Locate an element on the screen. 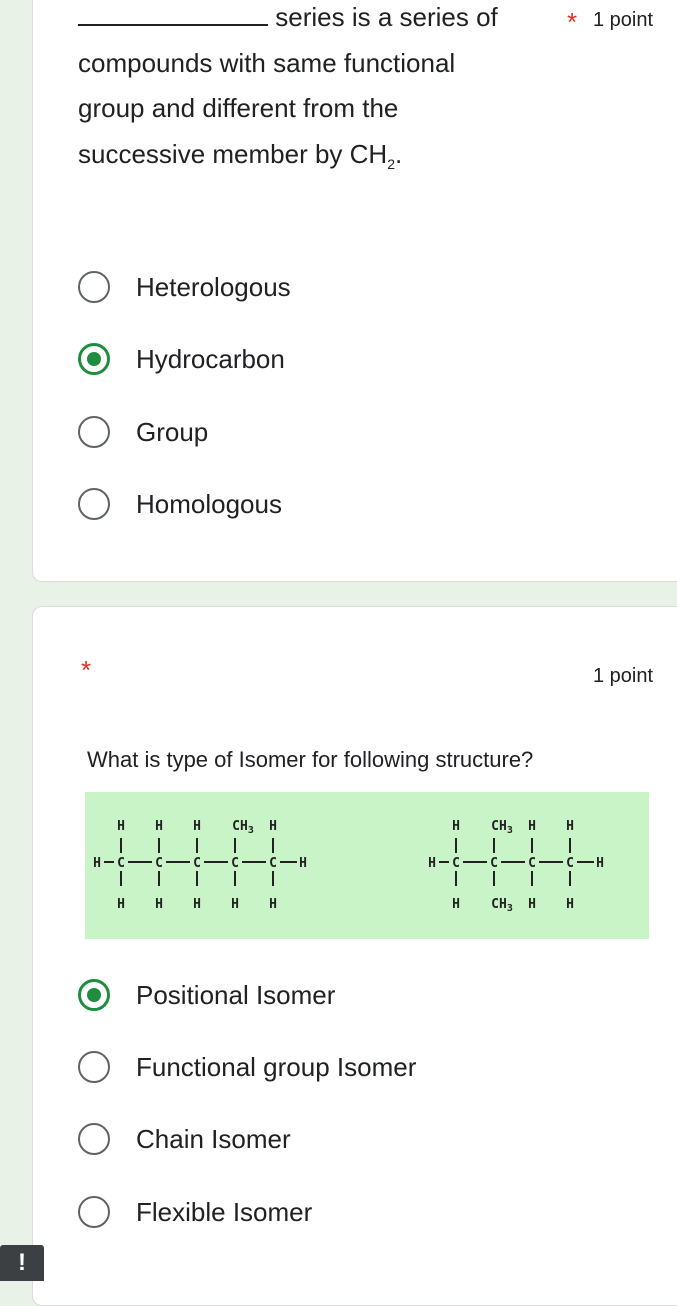 This screenshot has width=677, height=1306. alert-icon: ! is located at coordinates (22, 1263).